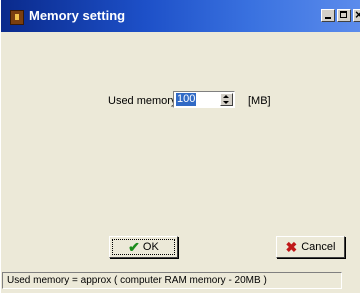 This screenshot has width=360, height=293. I want to click on minimize-button, so click(328, 15).